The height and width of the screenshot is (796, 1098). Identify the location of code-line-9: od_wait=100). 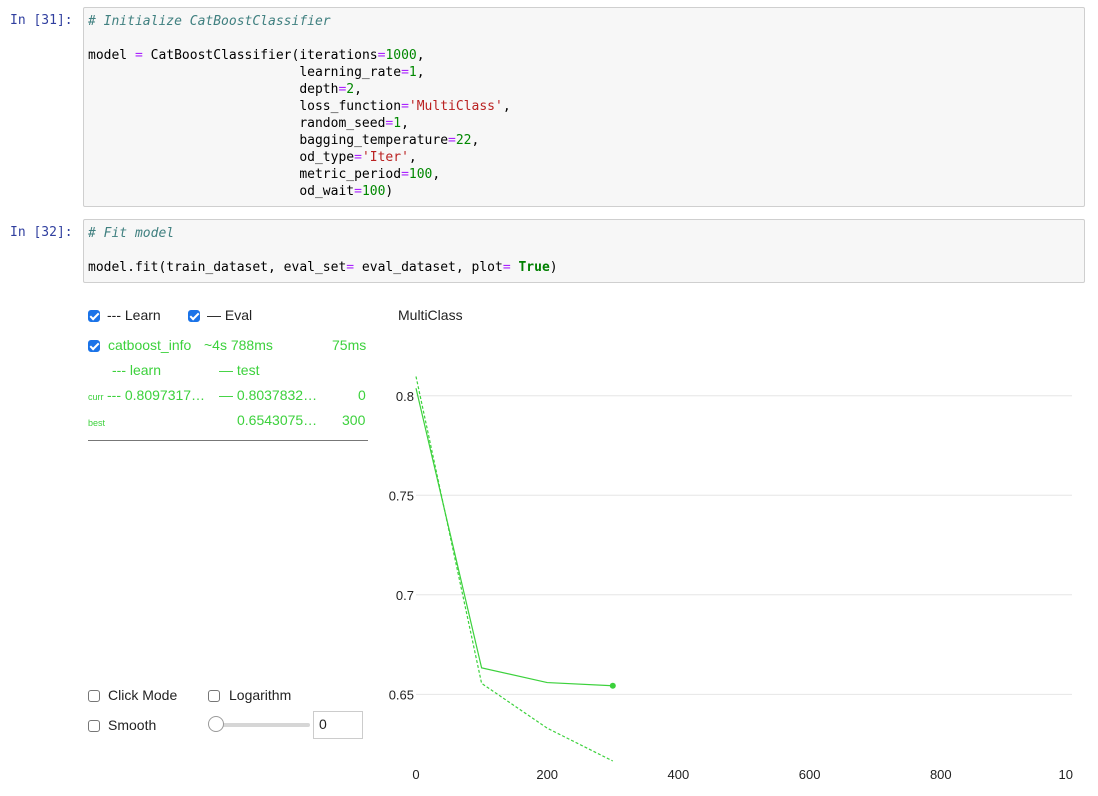
(241, 191).